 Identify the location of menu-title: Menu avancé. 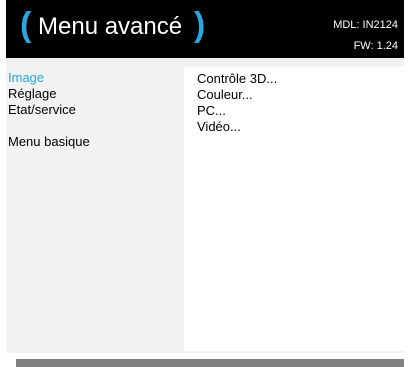
(110, 26).